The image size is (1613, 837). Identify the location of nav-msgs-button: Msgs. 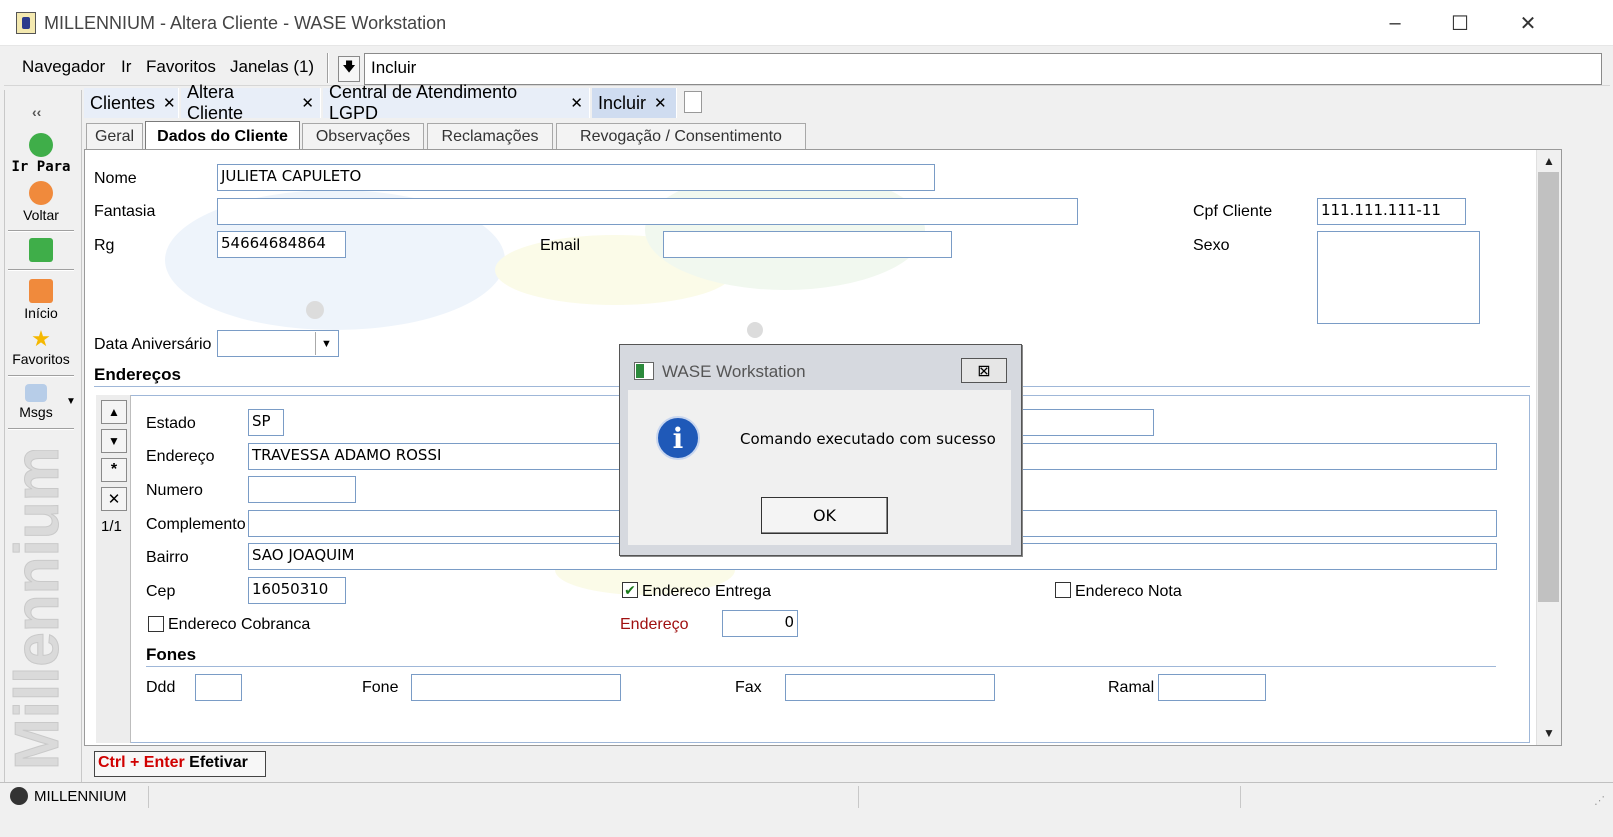
(36, 402).